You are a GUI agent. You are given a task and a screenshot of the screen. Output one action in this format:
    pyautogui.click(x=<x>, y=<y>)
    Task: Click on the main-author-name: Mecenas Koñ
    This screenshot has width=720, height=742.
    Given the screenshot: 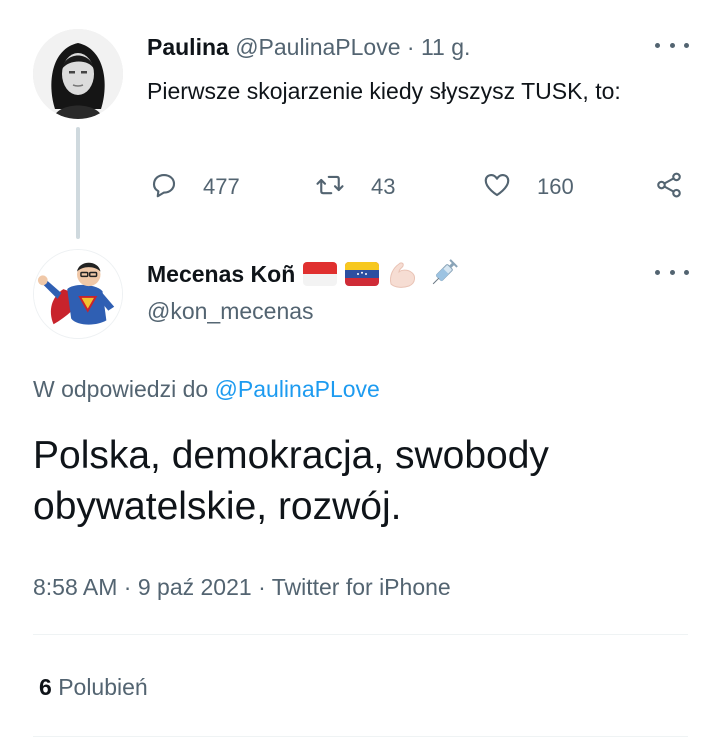 What is the action you would take?
    pyautogui.click(x=221, y=274)
    